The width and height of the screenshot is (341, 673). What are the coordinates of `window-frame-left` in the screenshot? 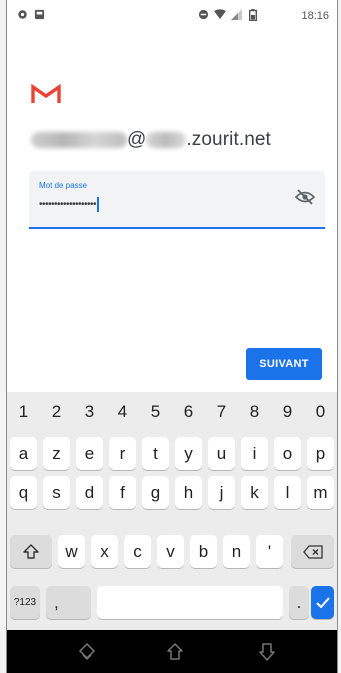 It's located at (3, 336).